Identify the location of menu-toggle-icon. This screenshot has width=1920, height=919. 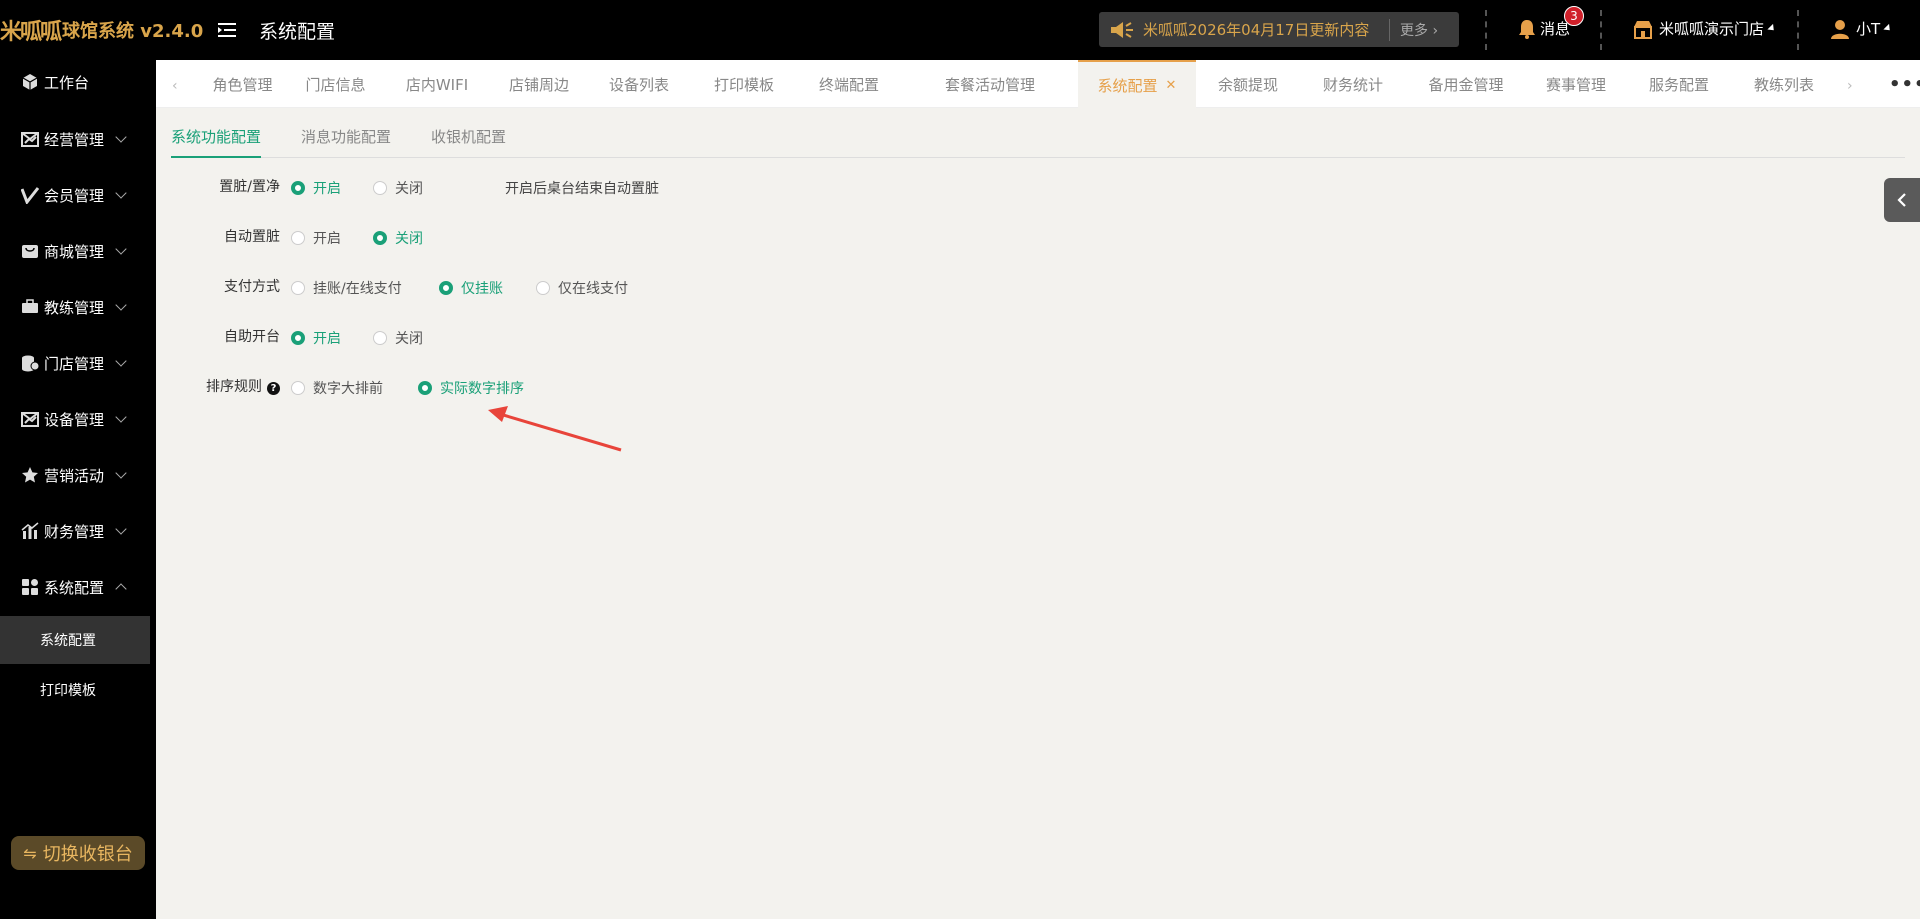
(227, 30).